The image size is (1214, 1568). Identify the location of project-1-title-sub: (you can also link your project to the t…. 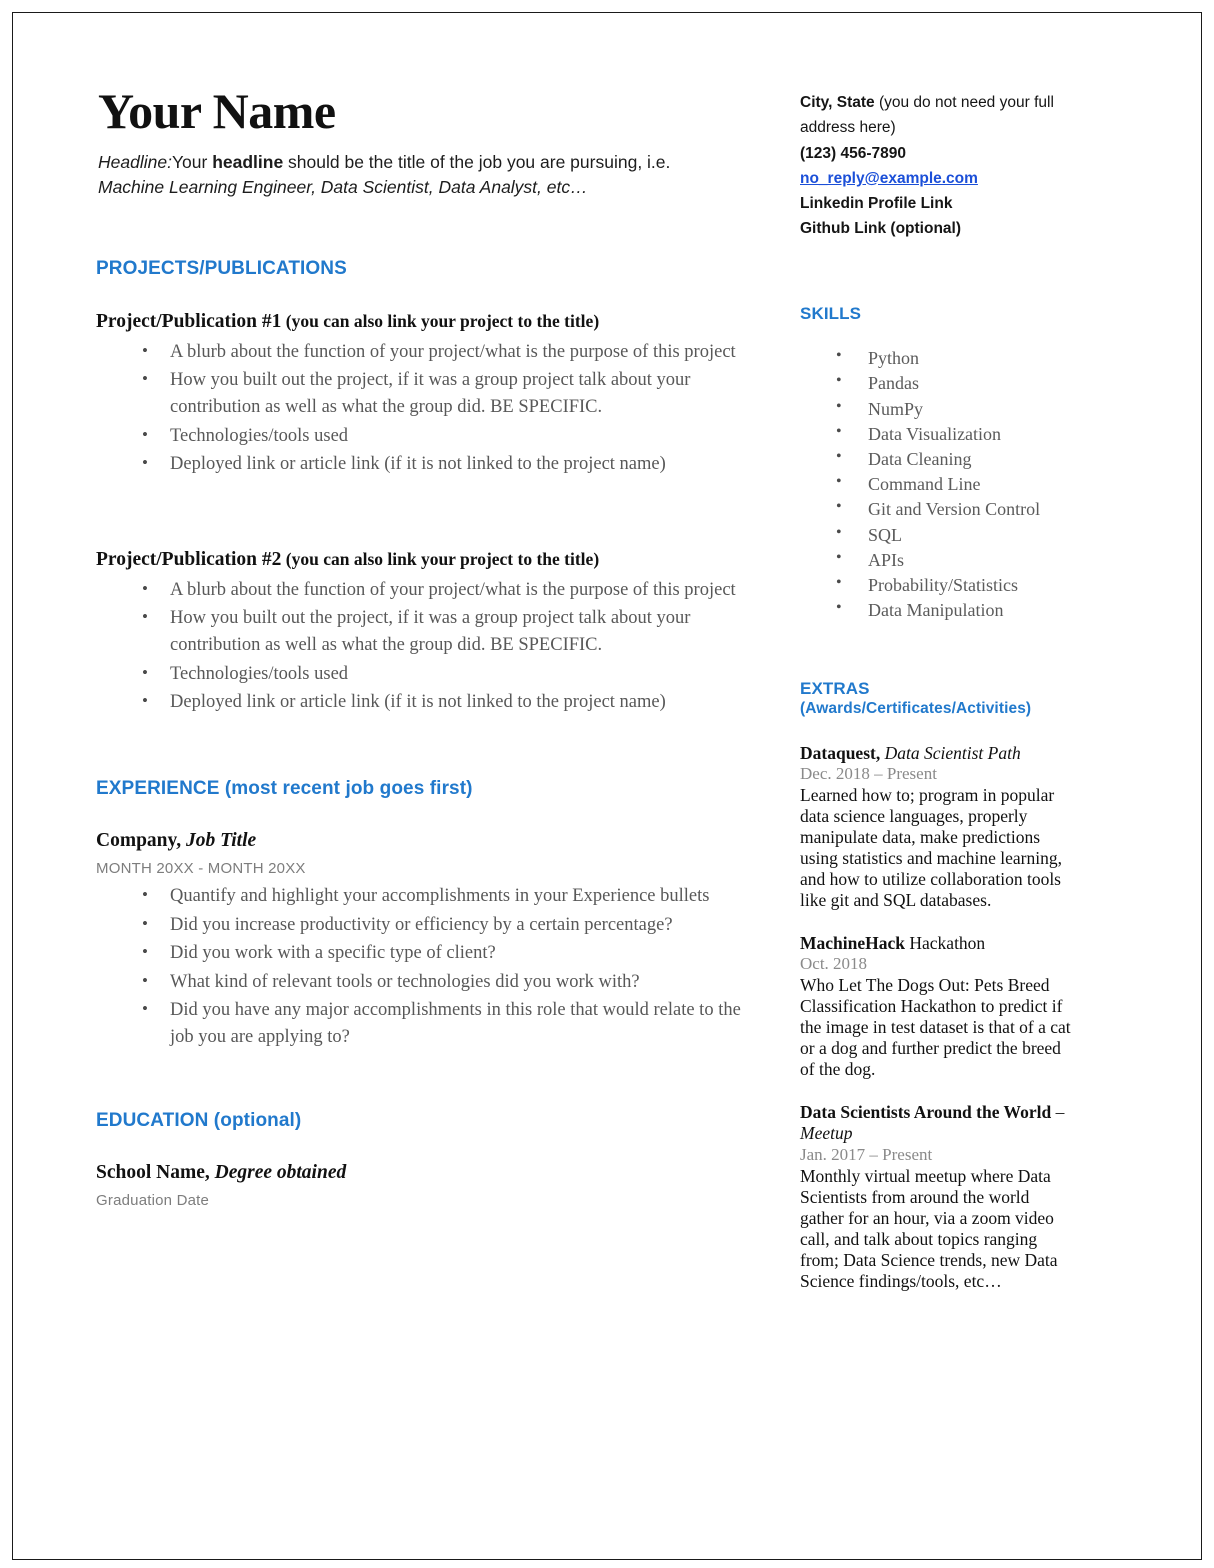
(440, 320).